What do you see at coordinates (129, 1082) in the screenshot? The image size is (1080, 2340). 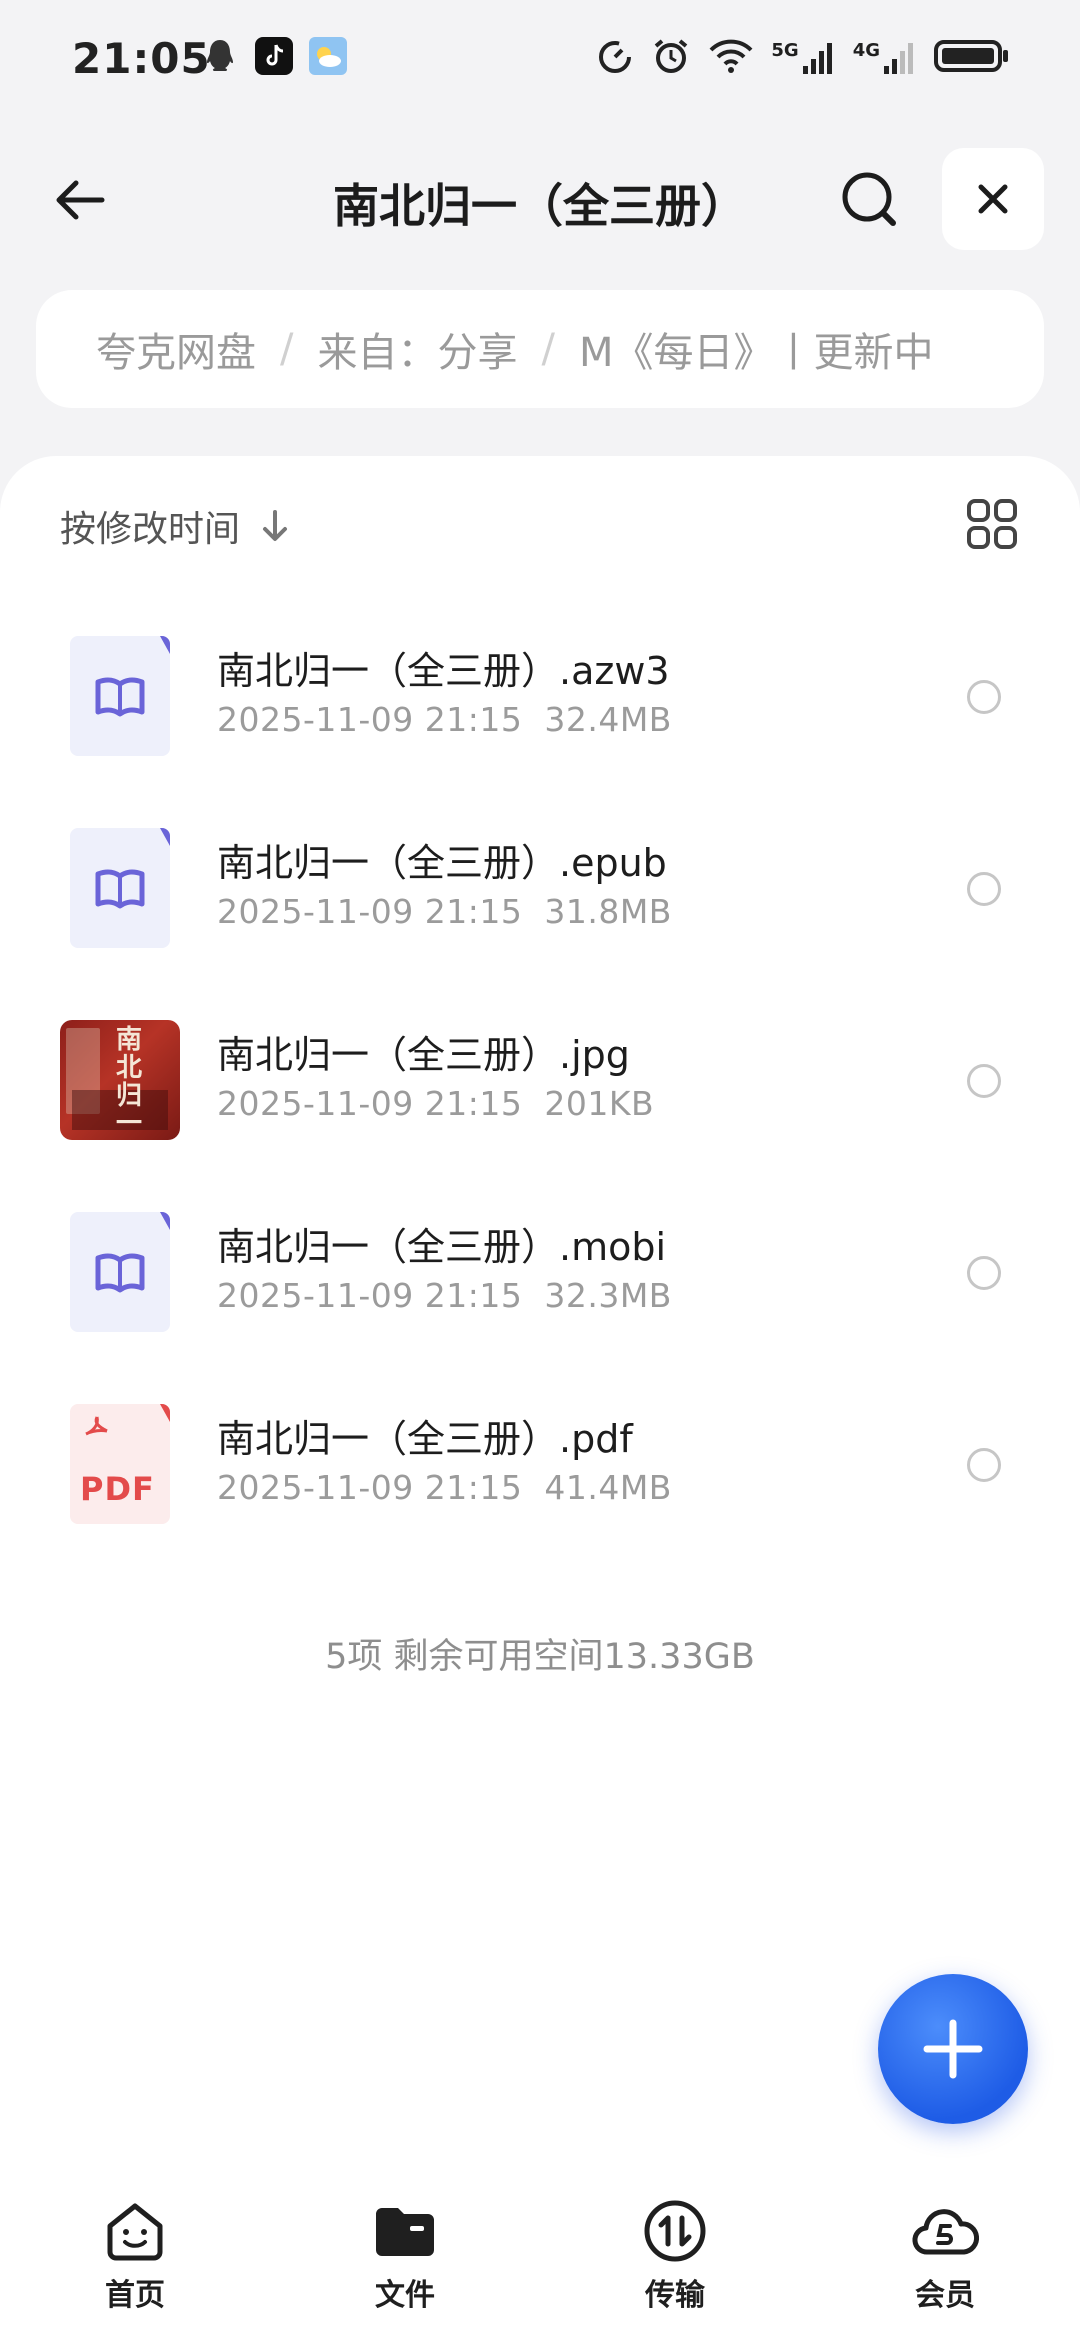 I see `cover-title: 南北归一` at bounding box center [129, 1082].